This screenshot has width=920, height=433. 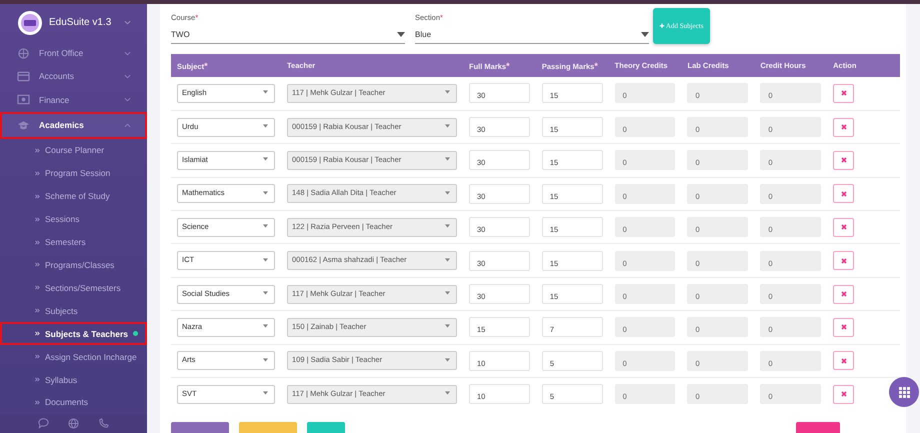 I want to click on dropdown-field: Blue, so click(x=532, y=34).